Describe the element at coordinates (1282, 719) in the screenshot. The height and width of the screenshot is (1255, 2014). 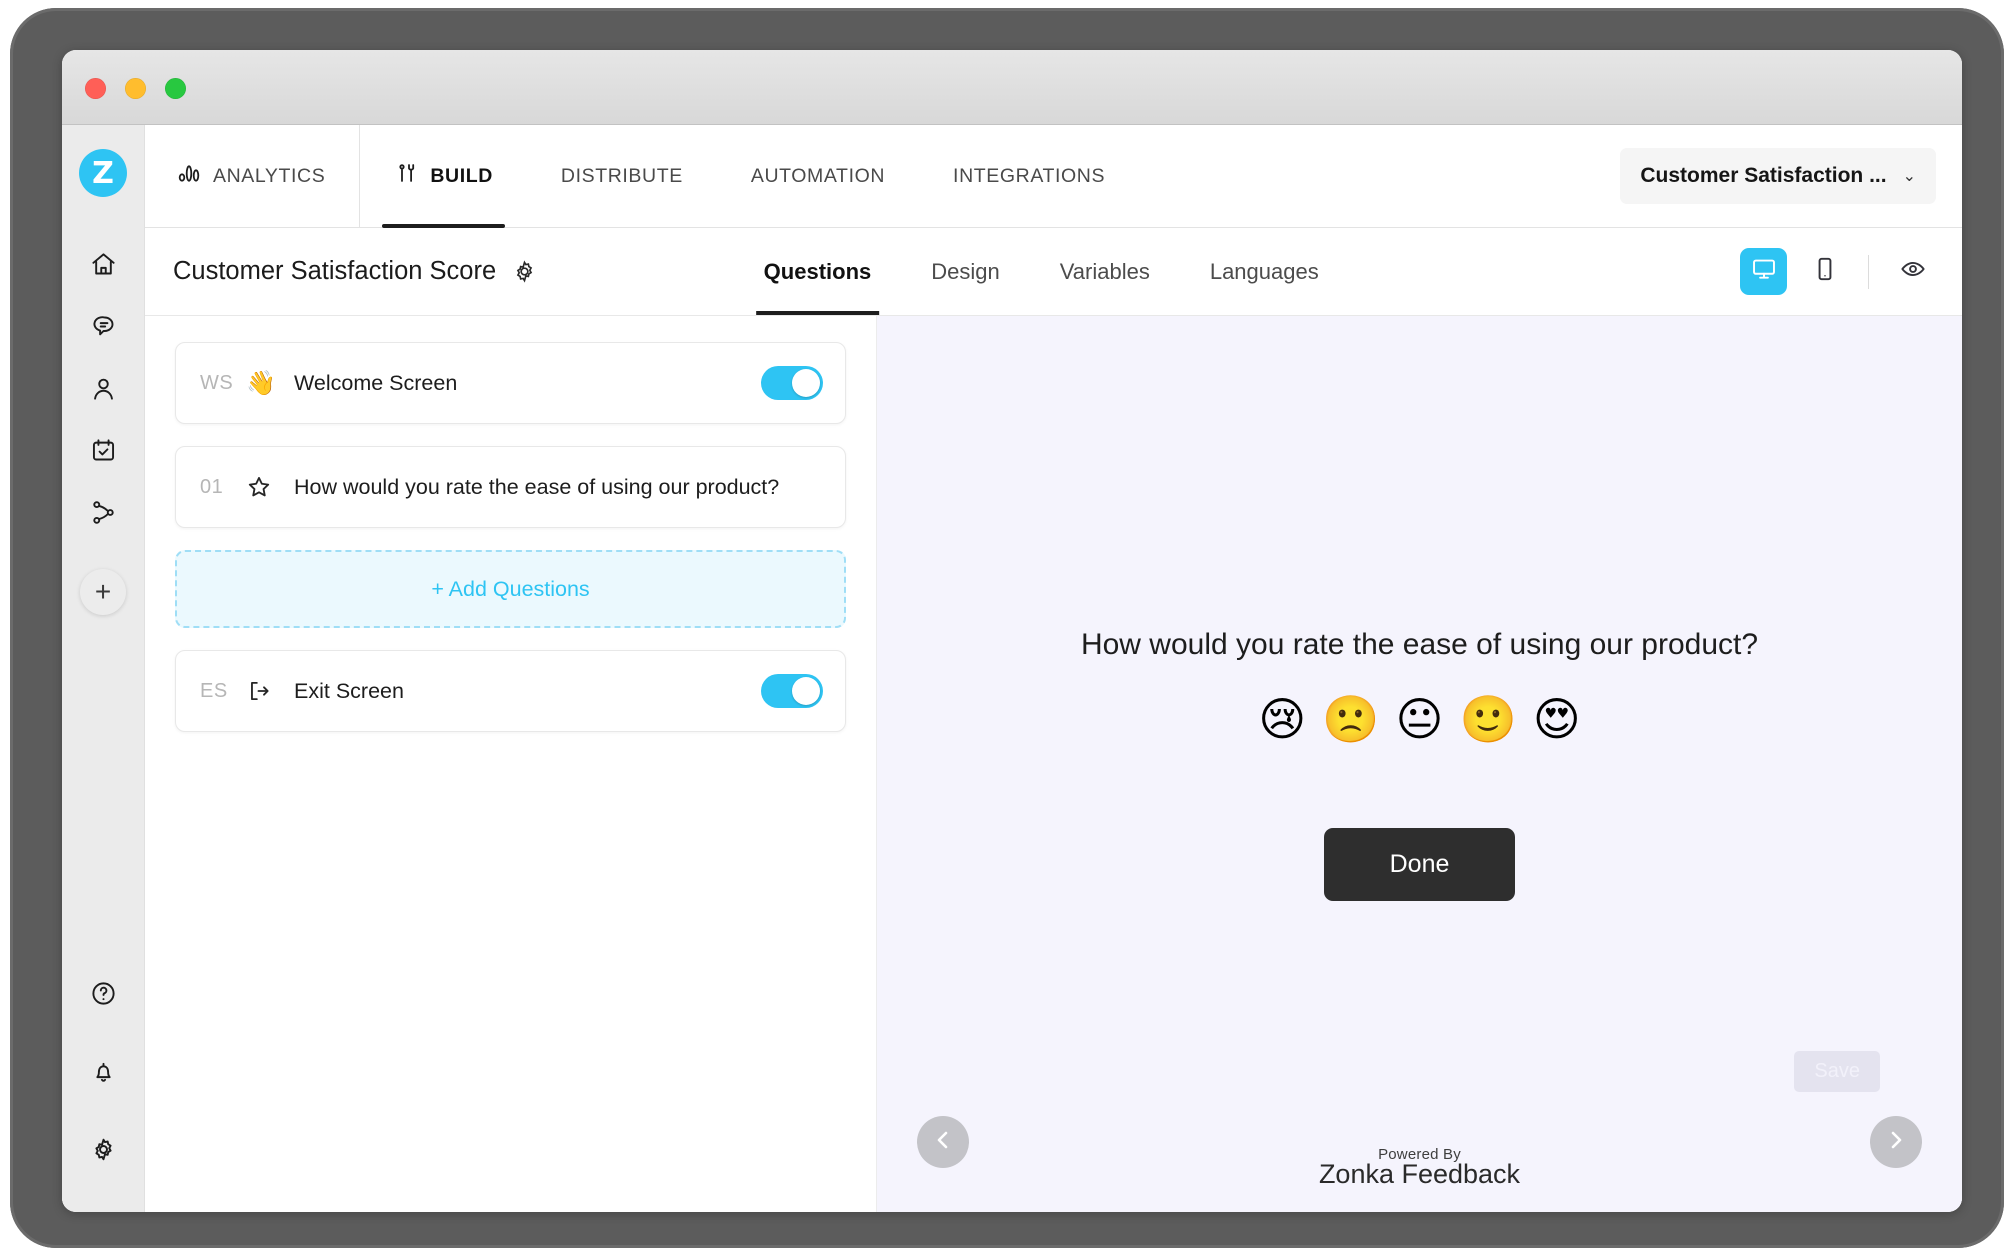
I see `rating-option-crying-face: 😢` at that location.